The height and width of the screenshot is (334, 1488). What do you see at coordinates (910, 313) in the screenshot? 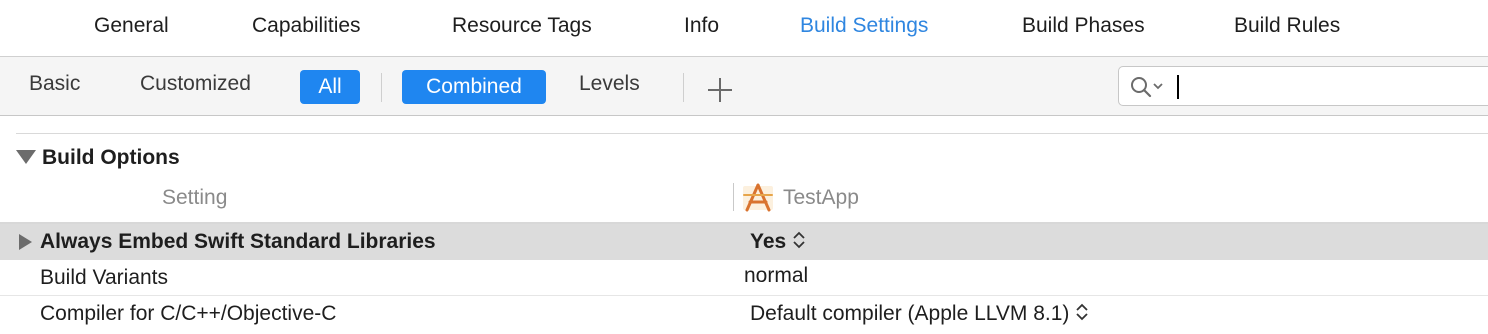
I see `setting-value-text: Default compiler (Apple LLVM 8.1)` at bounding box center [910, 313].